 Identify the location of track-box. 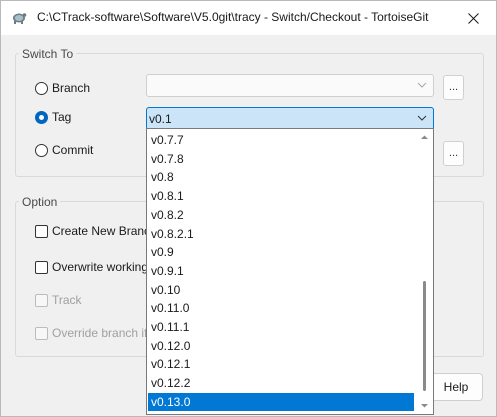
(41, 300).